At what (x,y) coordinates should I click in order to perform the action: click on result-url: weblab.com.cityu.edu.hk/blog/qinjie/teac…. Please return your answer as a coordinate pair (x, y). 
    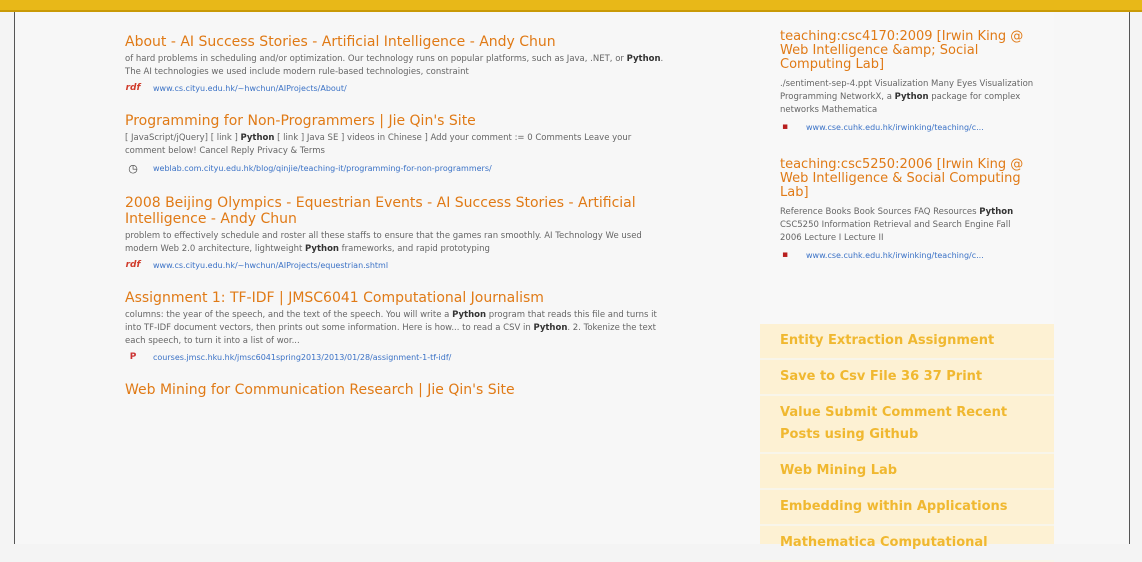
    Looking at the image, I should click on (322, 168).